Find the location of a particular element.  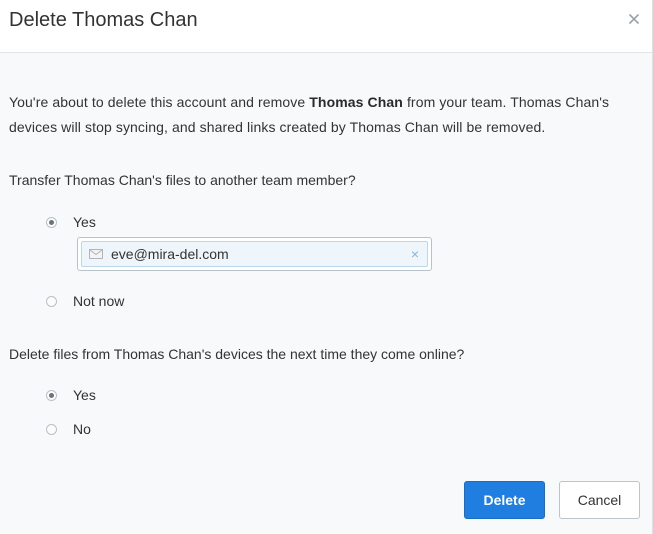

transfer-yes-label: Yes is located at coordinates (84, 221).